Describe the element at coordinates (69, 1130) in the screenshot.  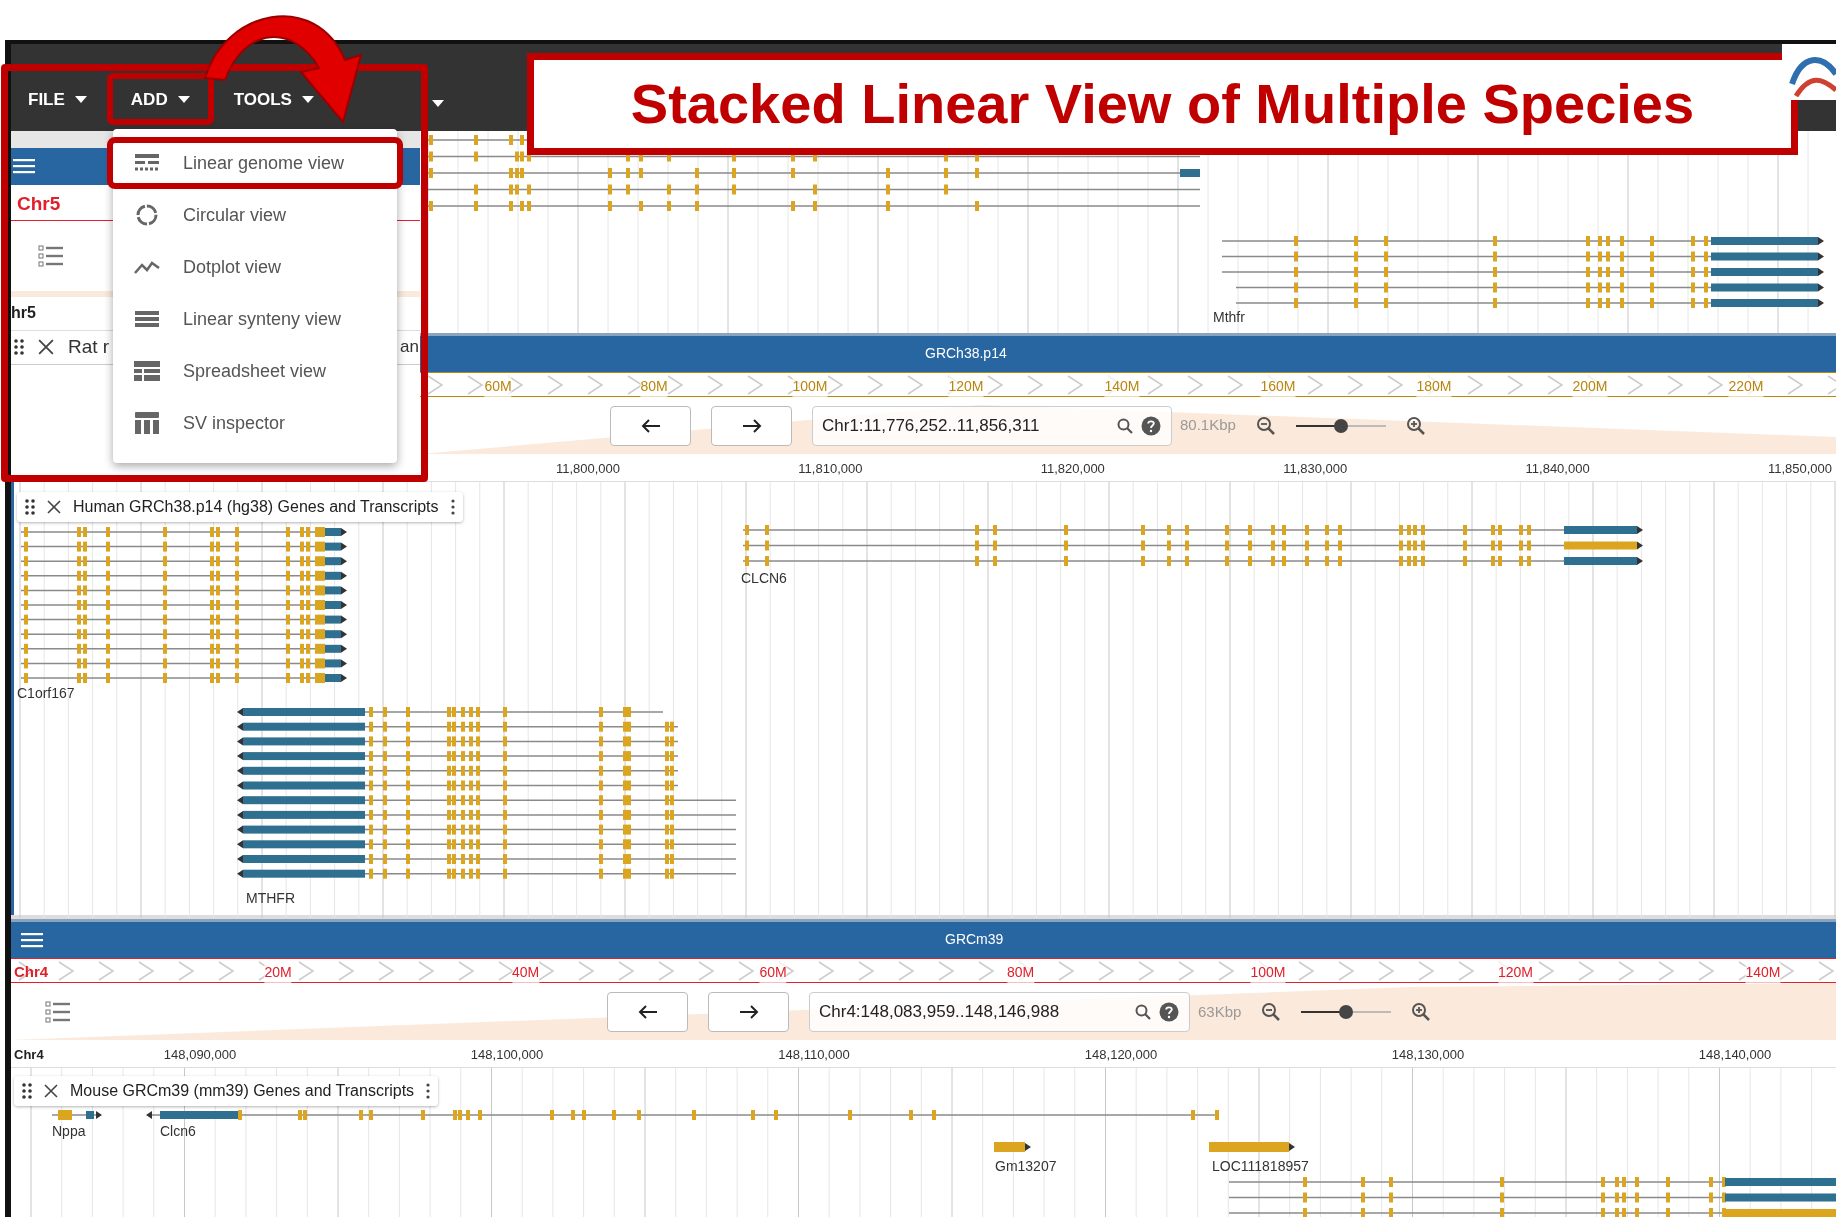
I see `gene-label: Nppa` at that location.